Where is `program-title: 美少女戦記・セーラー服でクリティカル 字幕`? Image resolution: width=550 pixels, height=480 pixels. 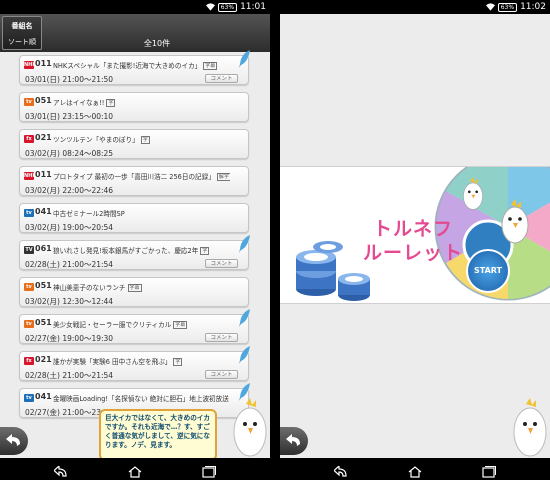 program-title: 美少女戦記・セーラー服でクリティカル 字幕 is located at coordinates (141, 324).